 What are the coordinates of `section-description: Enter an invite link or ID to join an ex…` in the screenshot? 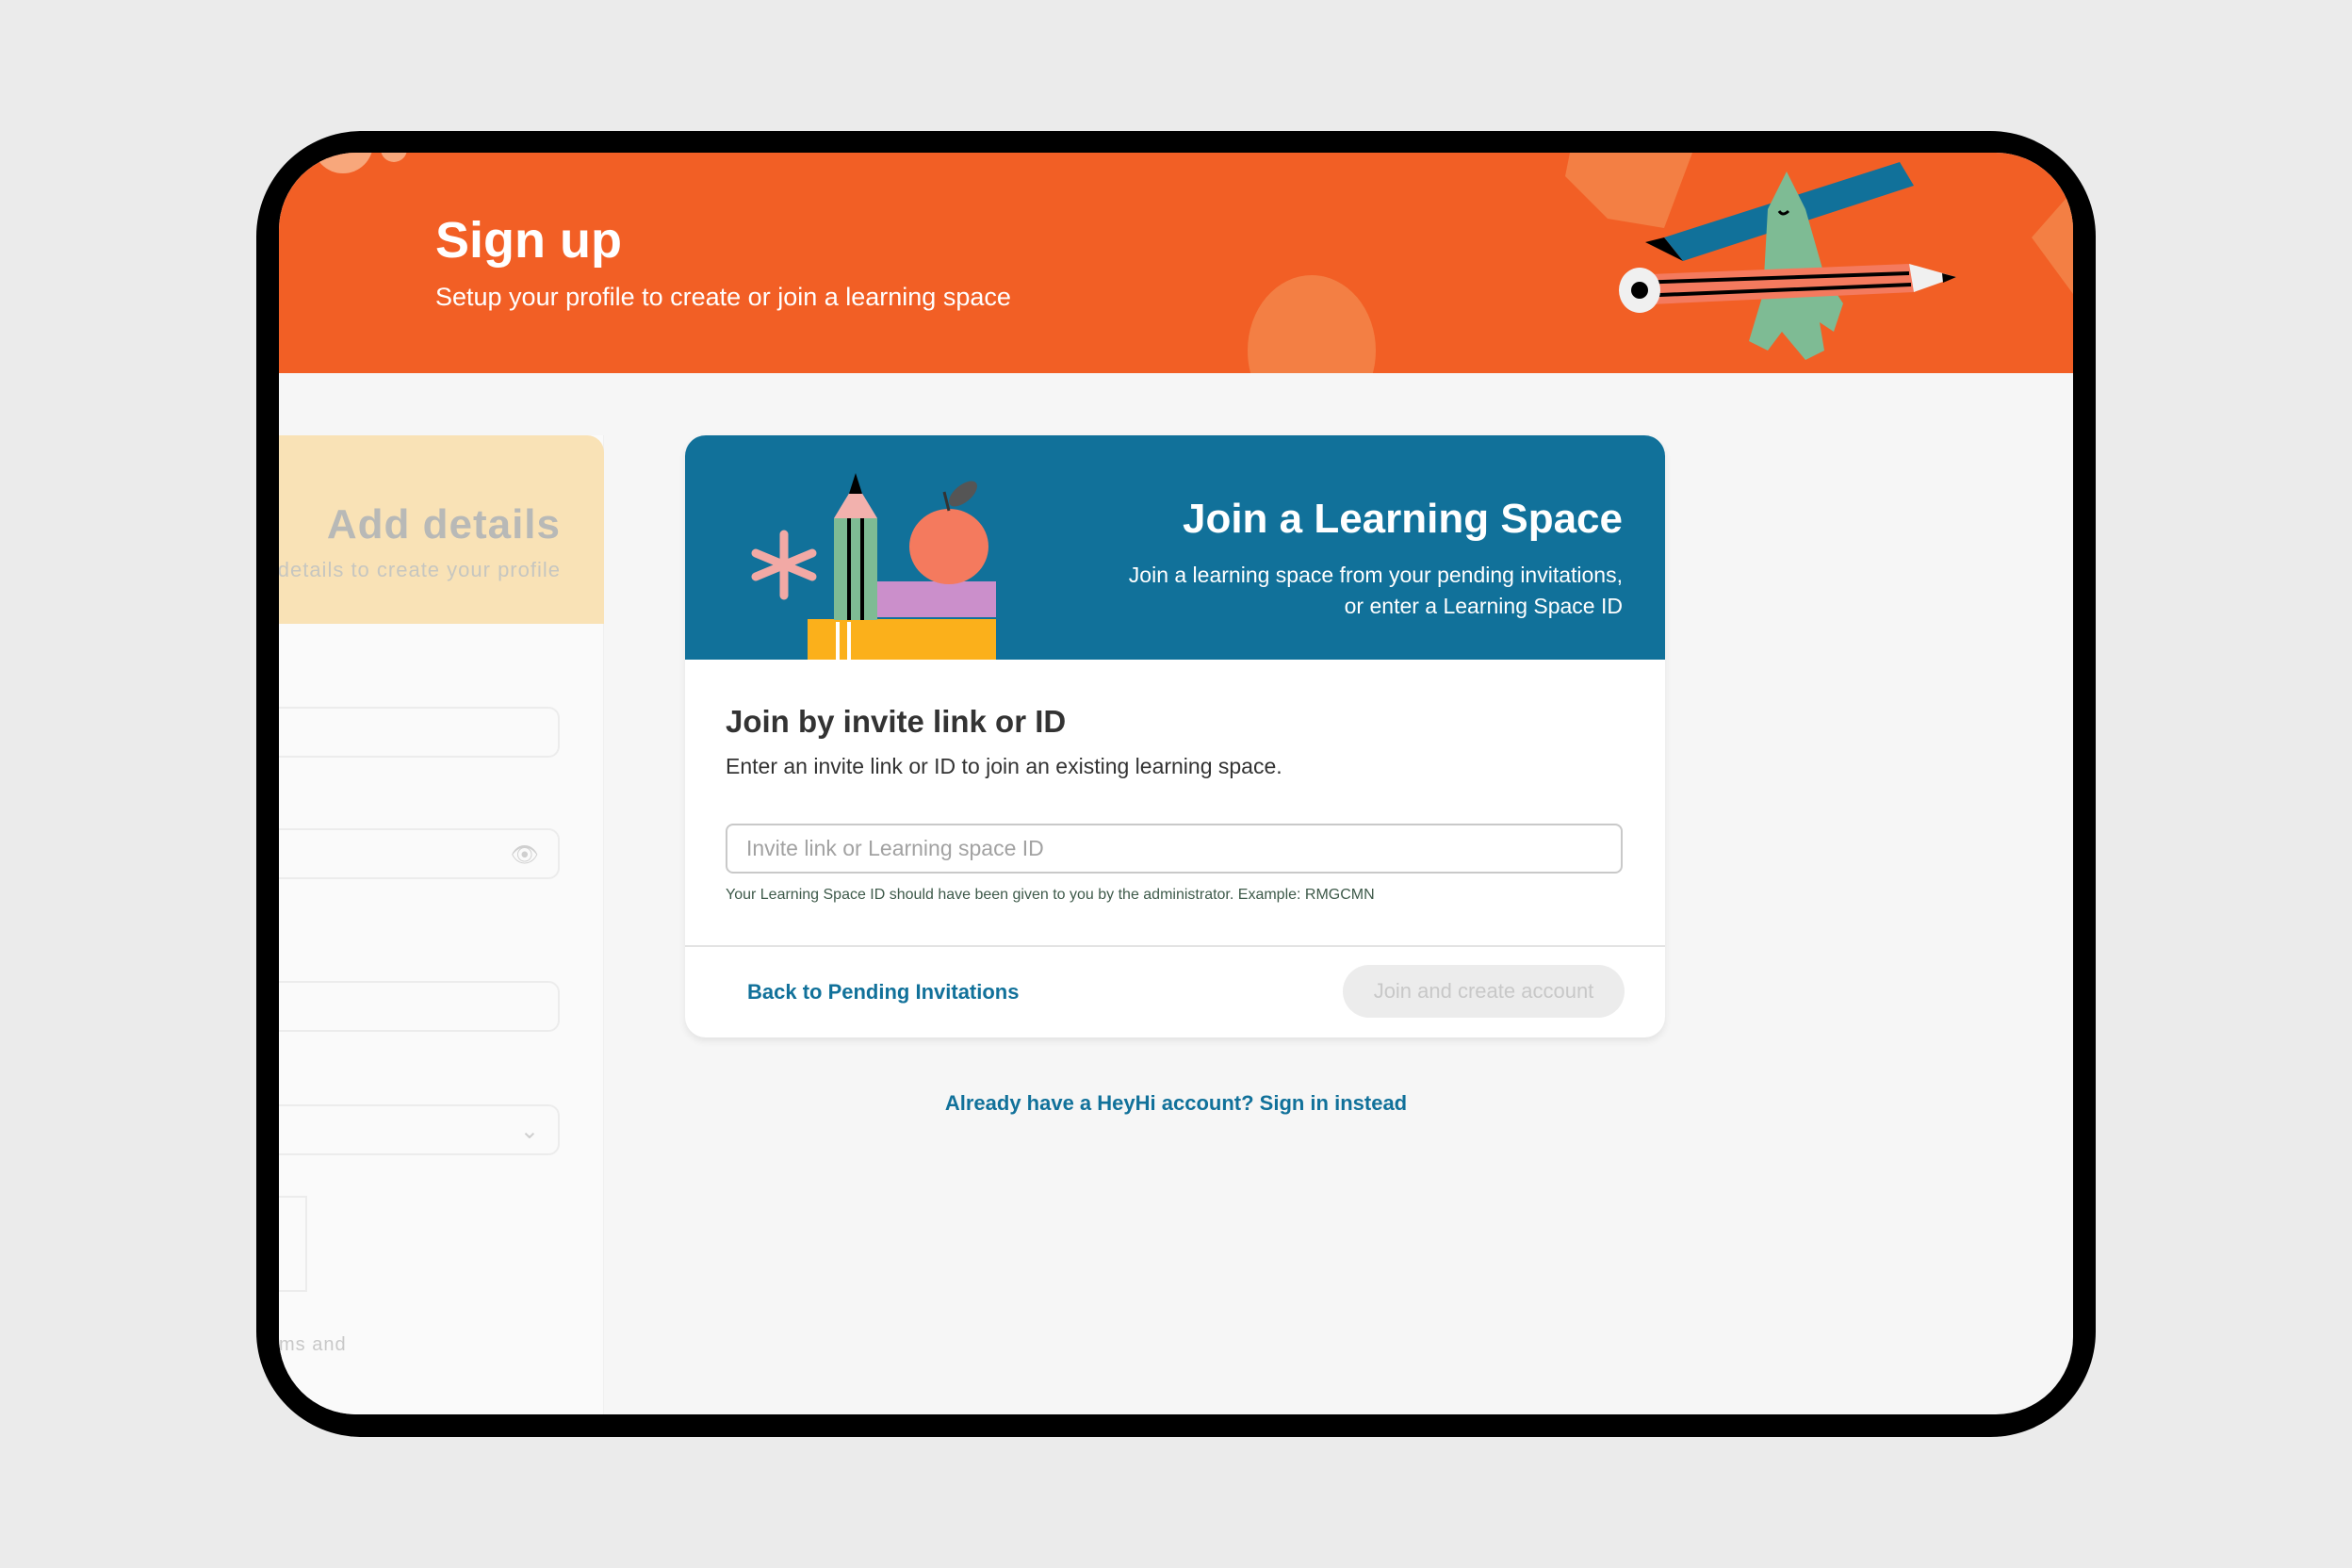 It's located at (1004, 766).